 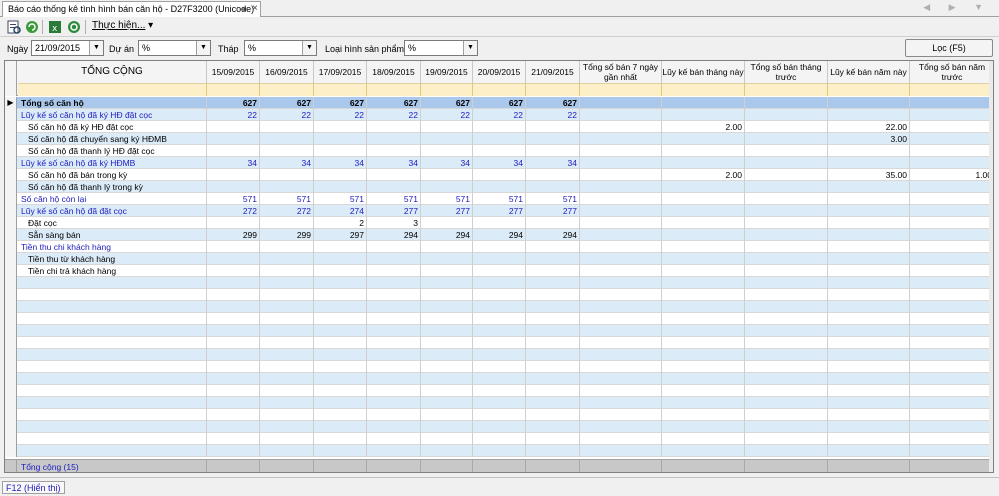 I want to click on preview-icon, so click(x=14, y=27).